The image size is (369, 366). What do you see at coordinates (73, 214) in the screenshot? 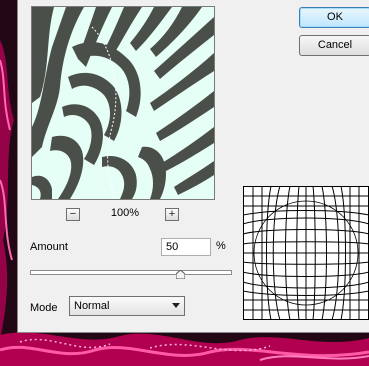
I see `zoom-out-button: −` at bounding box center [73, 214].